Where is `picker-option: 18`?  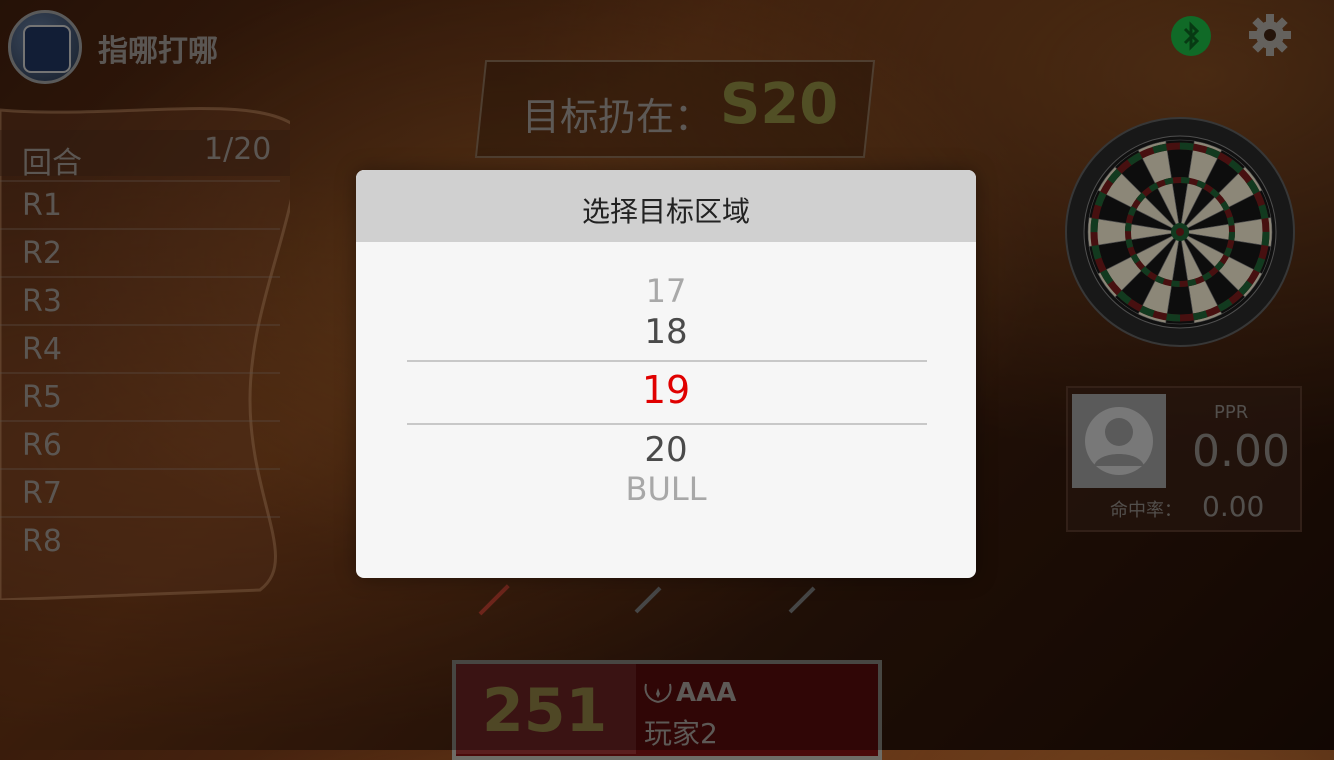
picker-option: 18 is located at coordinates (666, 332).